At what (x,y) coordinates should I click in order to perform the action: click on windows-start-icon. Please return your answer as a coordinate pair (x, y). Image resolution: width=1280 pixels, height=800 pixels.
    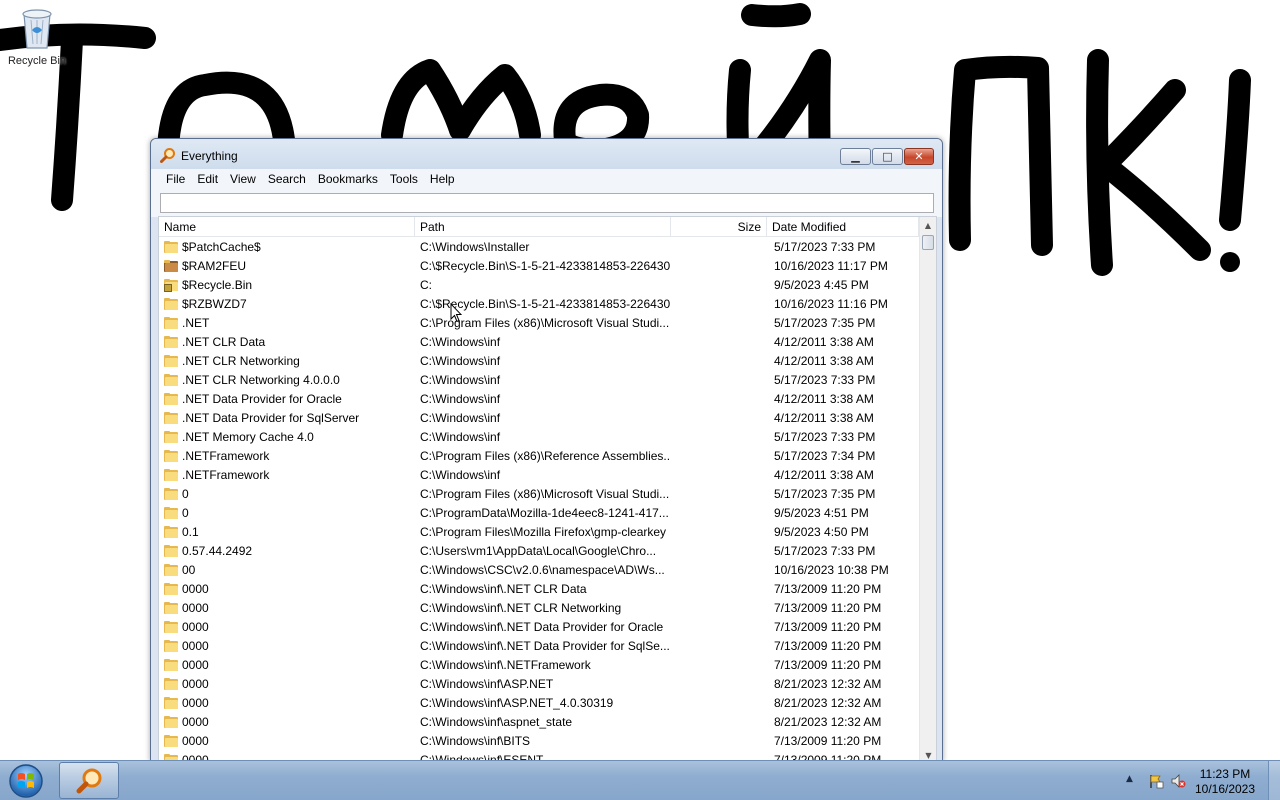
    Looking at the image, I should click on (26, 781).